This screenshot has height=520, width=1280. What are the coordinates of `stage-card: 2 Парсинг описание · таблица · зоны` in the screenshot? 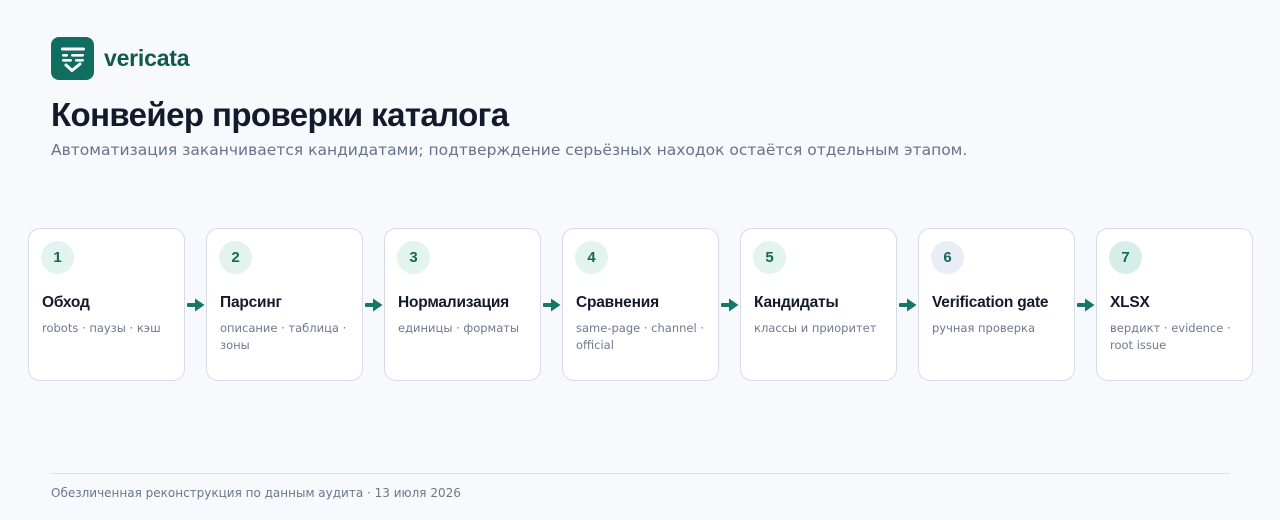 It's located at (284, 304).